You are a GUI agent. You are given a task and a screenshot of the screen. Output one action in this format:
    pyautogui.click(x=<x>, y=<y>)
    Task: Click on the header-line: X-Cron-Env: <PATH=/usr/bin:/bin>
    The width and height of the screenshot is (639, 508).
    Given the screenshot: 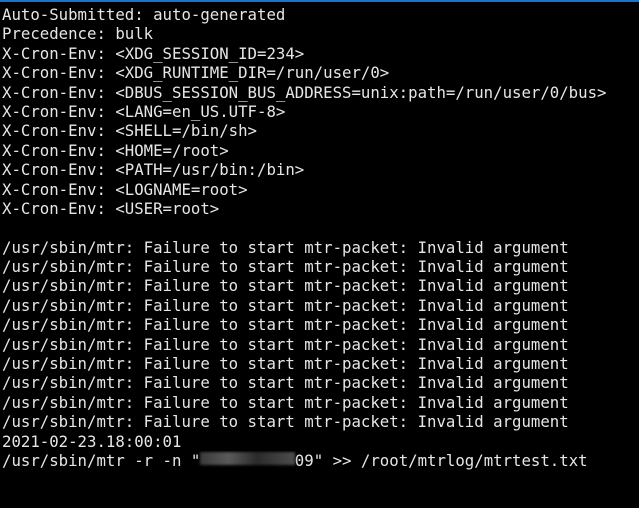 What is the action you would take?
    pyautogui.click(x=153, y=170)
    